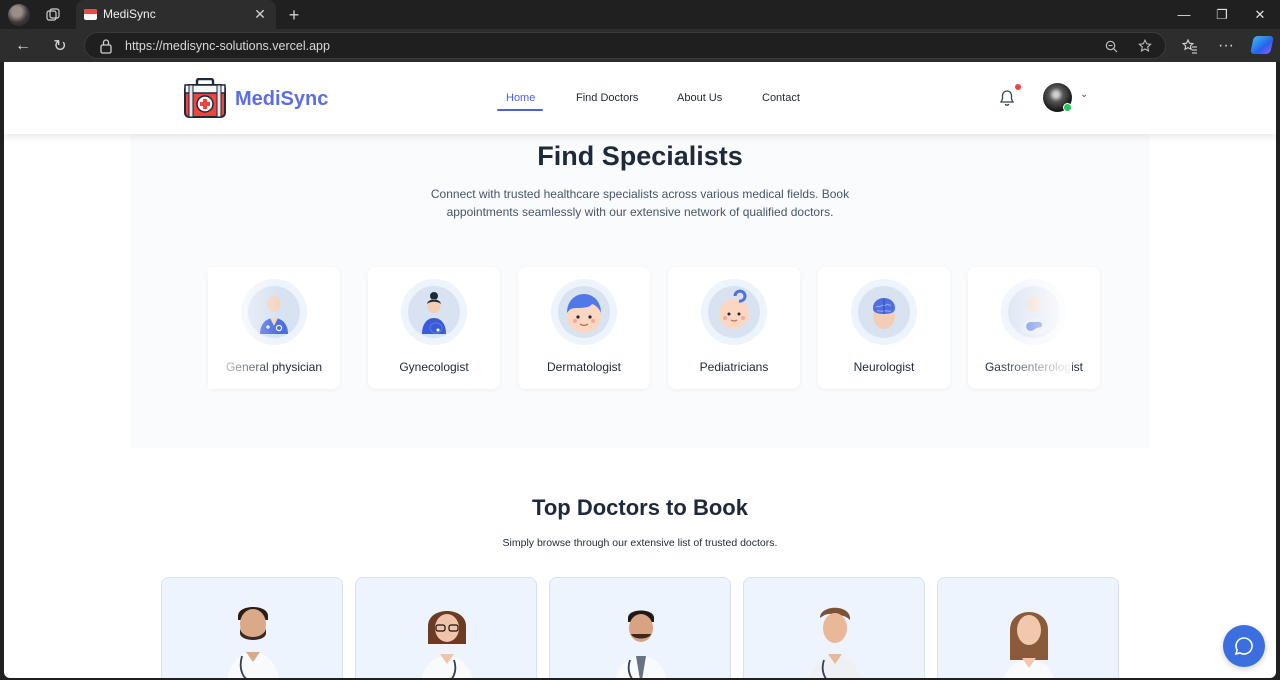 The image size is (1280, 680). Describe the element at coordinates (60, 46) in the screenshot. I see `reload-icon: ↻` at that location.